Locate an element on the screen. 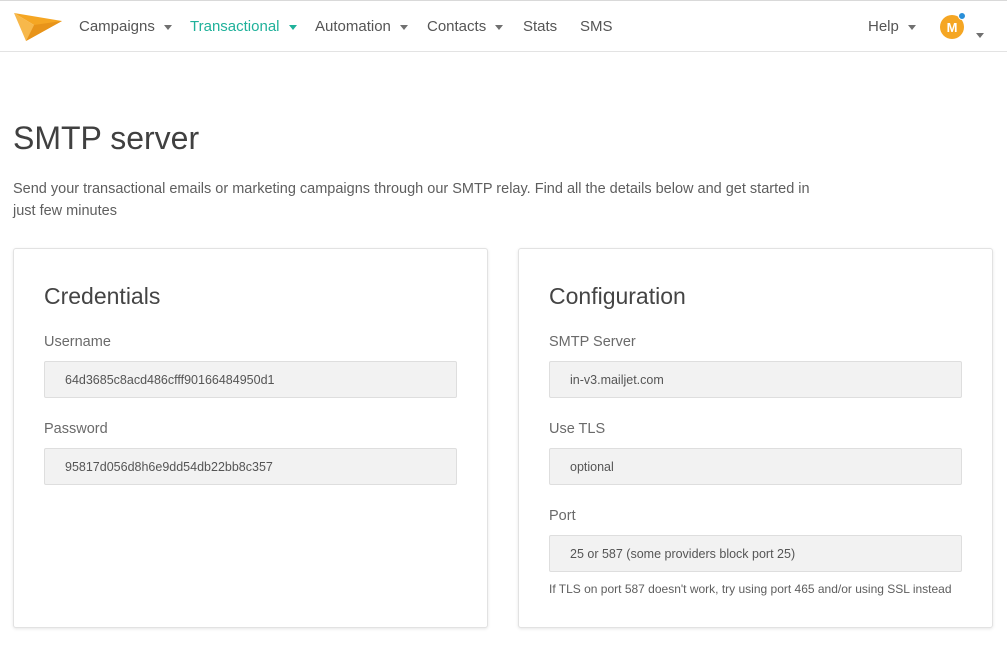 This screenshot has width=1007, height=645. configuration-title: Configuration is located at coordinates (617, 296).